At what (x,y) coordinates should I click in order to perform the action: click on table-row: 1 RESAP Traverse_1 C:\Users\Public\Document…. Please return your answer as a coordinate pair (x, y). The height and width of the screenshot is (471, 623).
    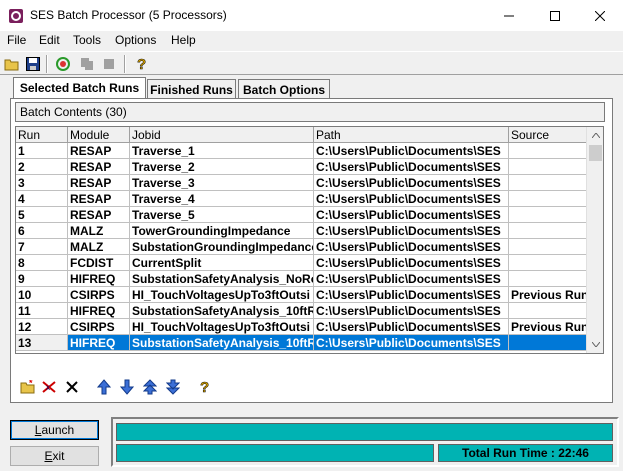
    Looking at the image, I should click on (301, 151).